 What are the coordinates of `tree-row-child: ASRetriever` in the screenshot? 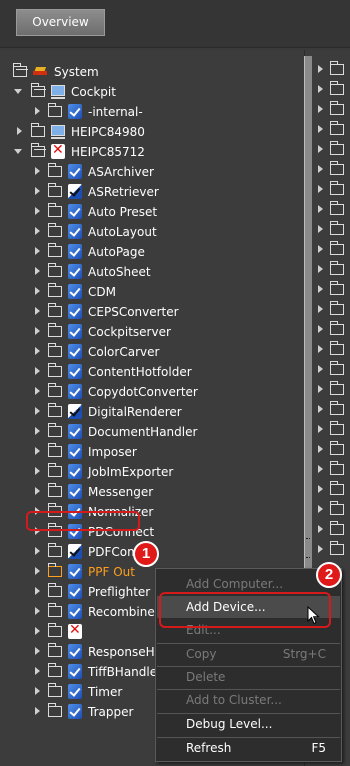 It's located at (152, 192).